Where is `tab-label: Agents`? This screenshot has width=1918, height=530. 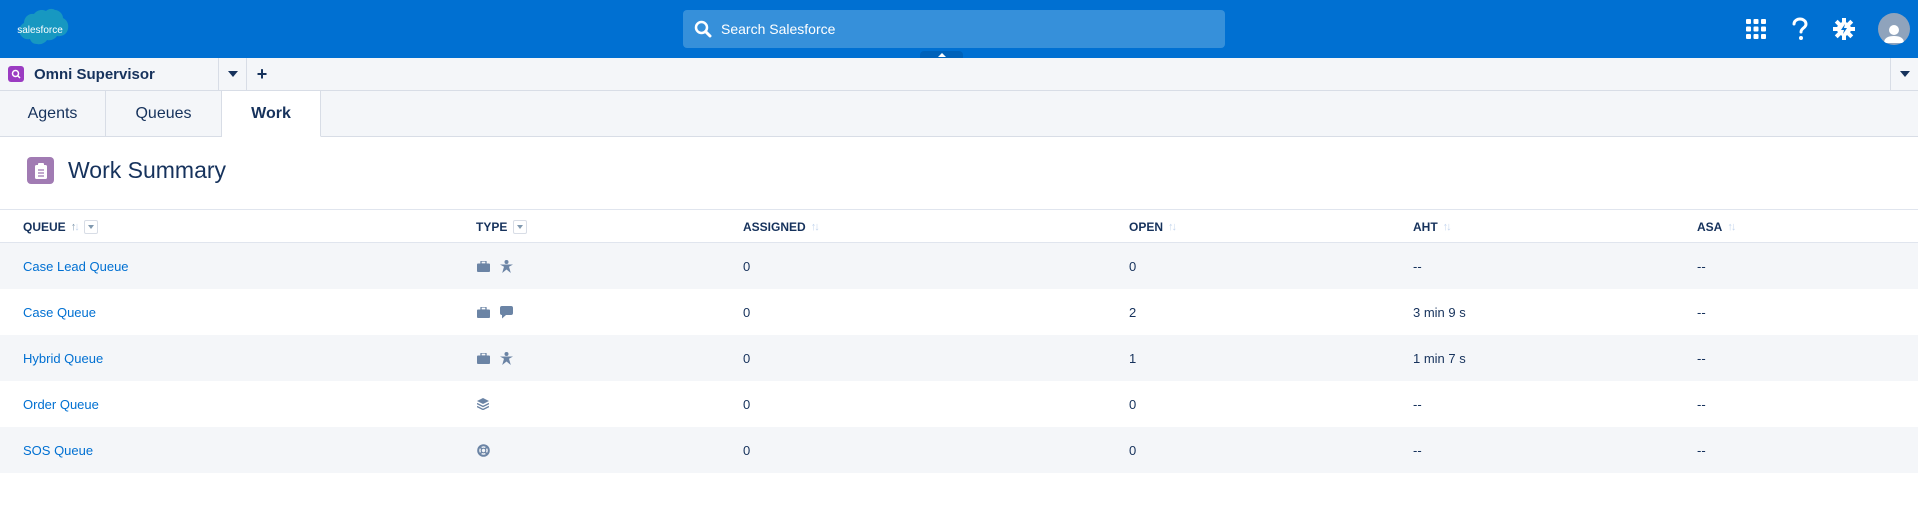 tab-label: Agents is located at coordinates (52, 113).